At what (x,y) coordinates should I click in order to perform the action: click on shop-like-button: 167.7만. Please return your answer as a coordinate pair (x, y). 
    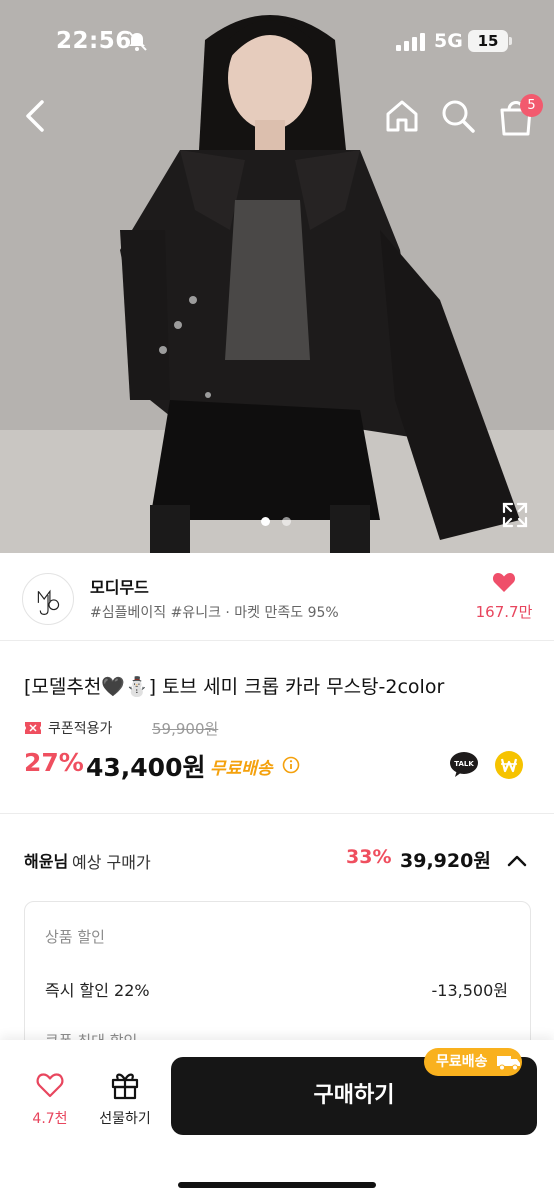
    Looking at the image, I should click on (504, 596).